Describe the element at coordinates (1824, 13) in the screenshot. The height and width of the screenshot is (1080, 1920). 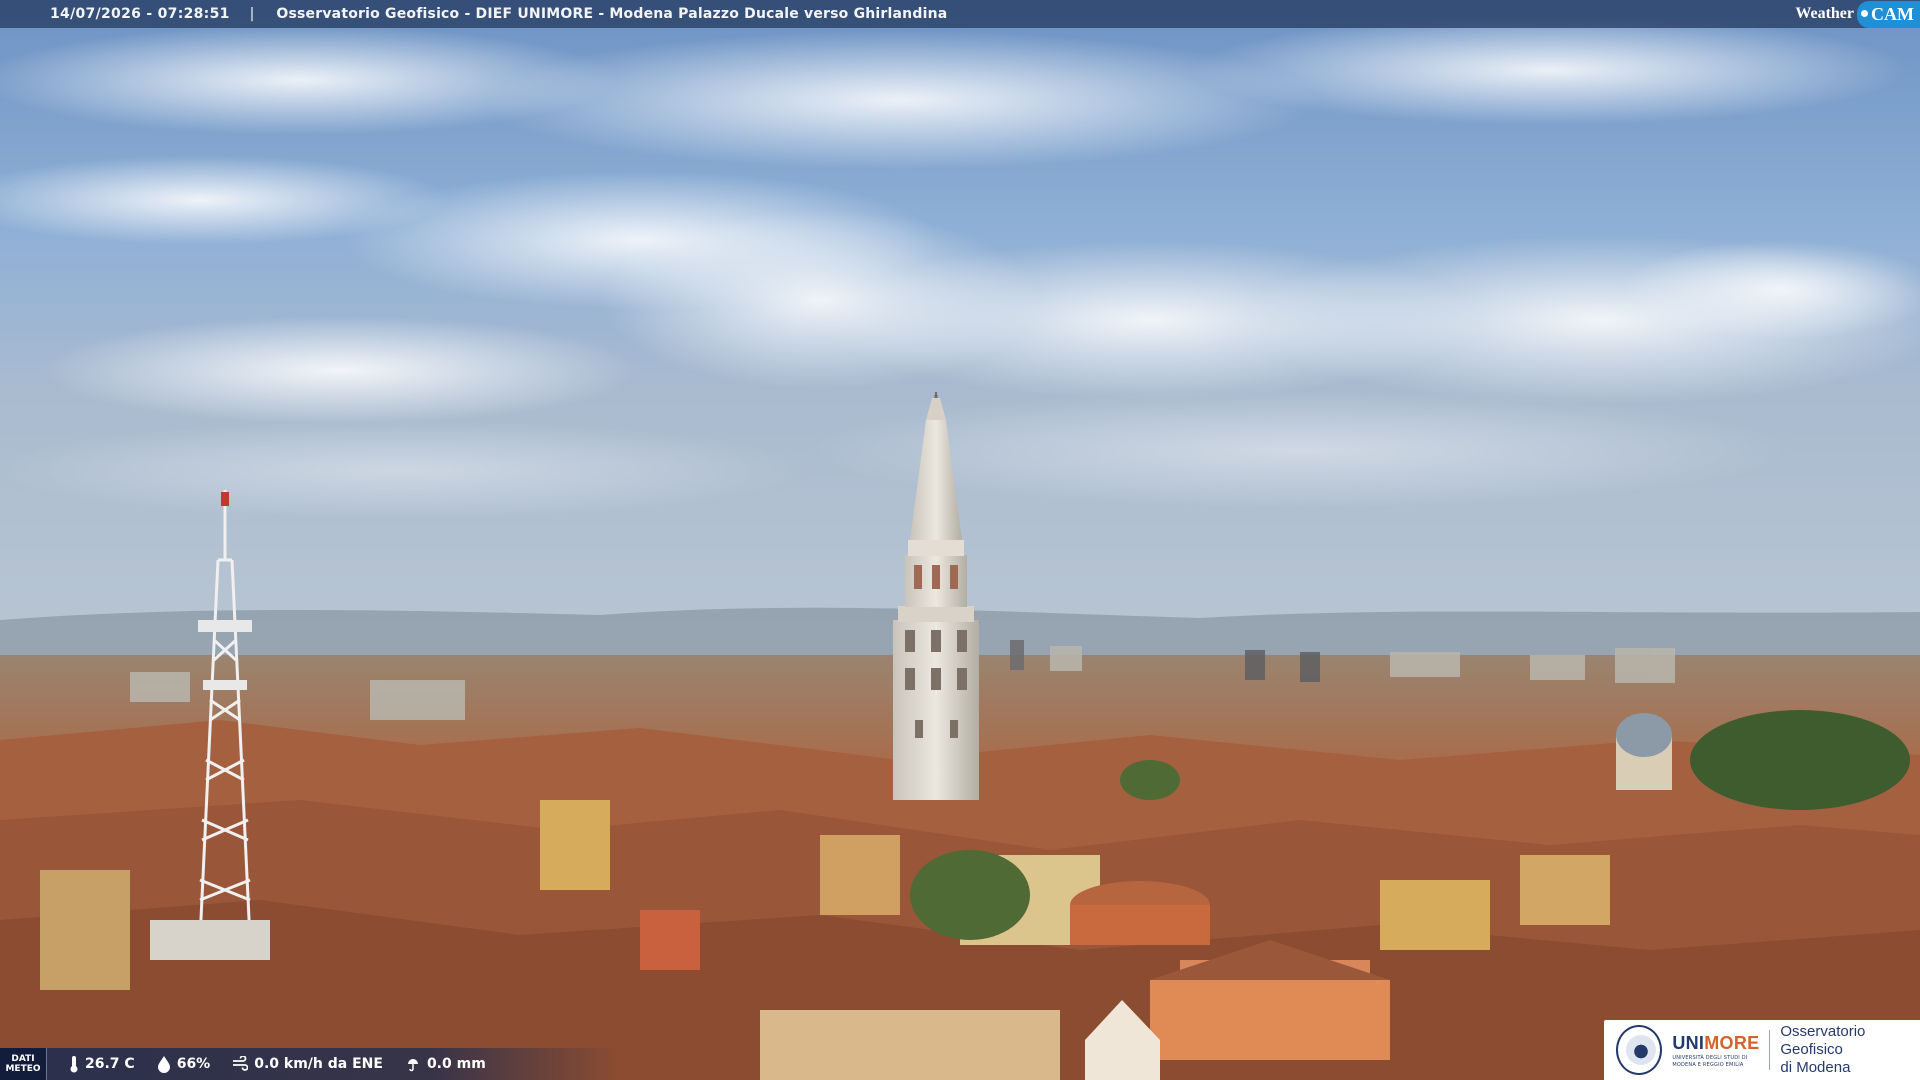
I see `weather-label: Weather` at that location.